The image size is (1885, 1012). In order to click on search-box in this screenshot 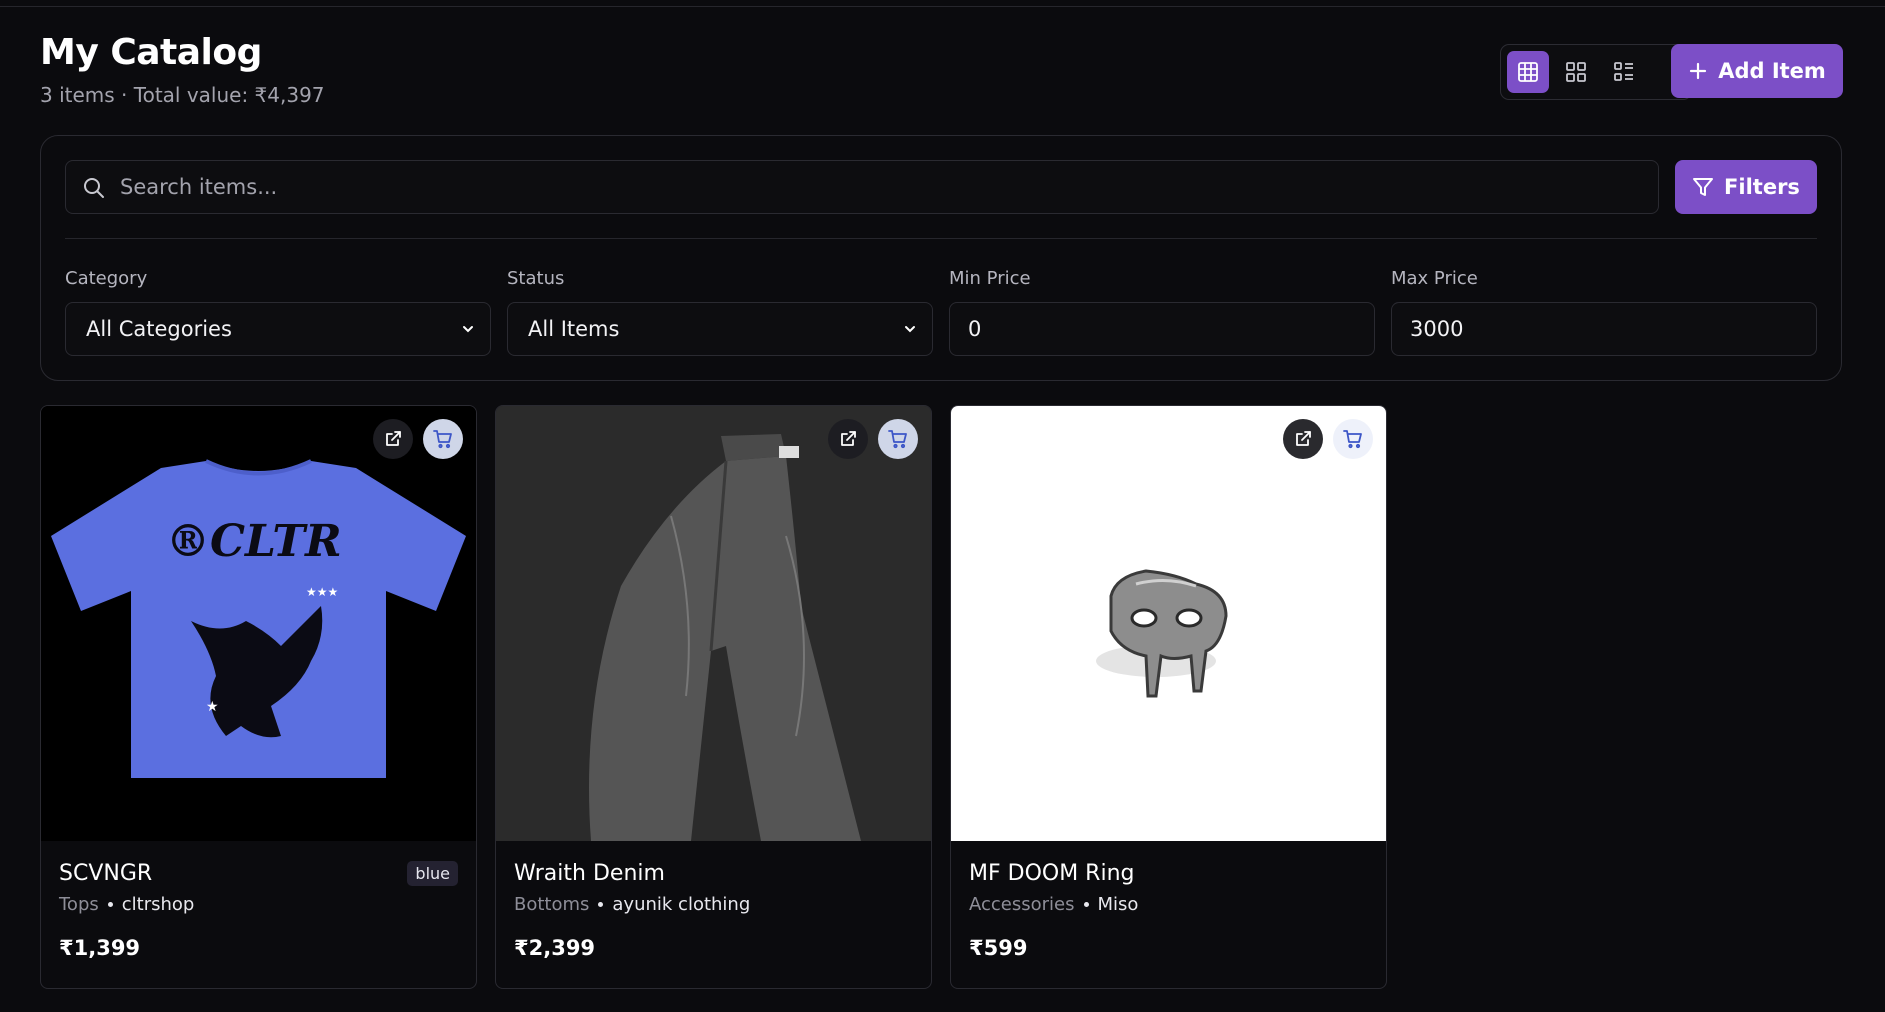, I will do `click(862, 187)`.